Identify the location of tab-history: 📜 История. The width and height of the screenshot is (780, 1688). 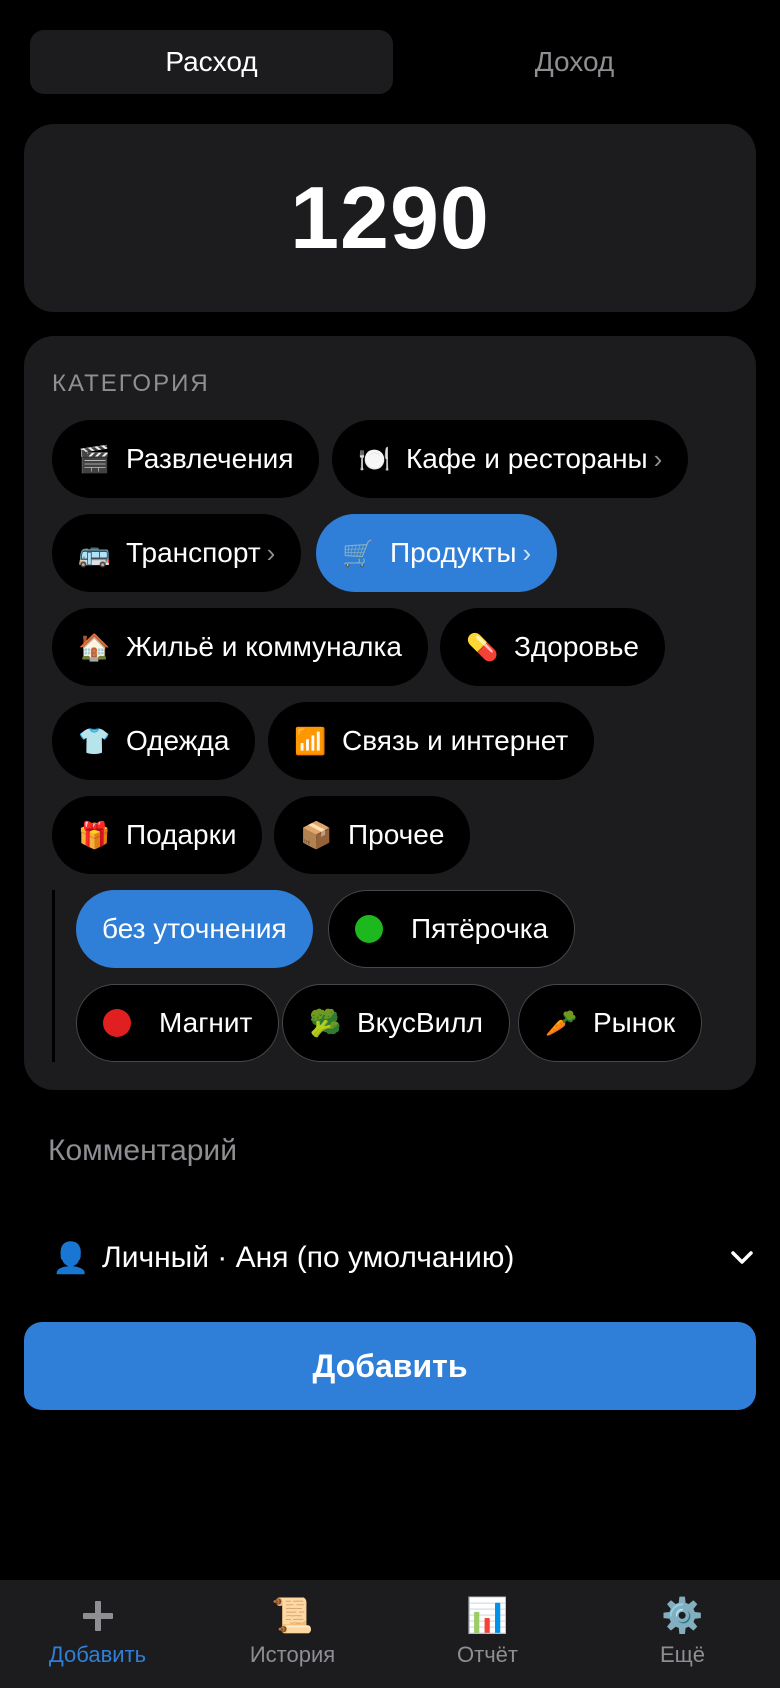
(292, 1634).